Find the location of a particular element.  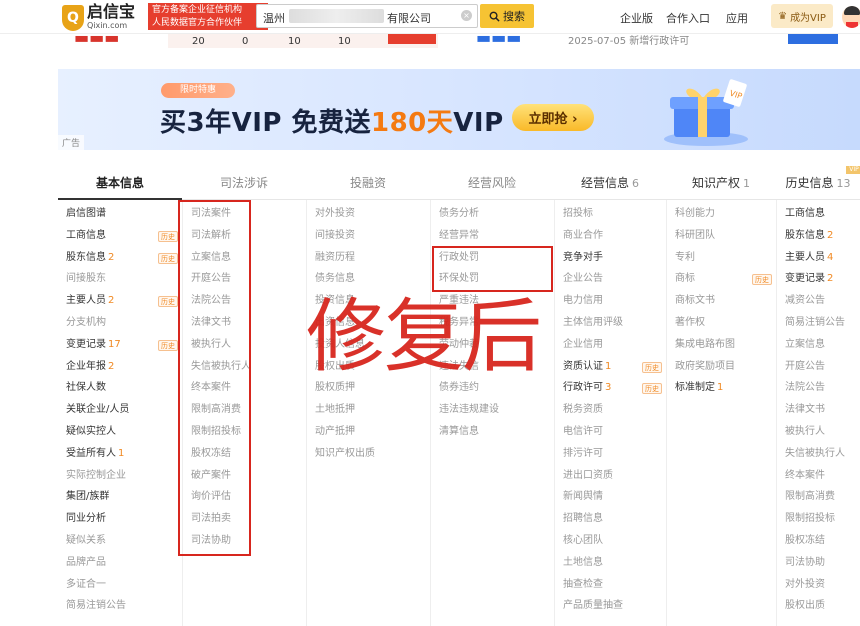

module-link: 资质认证 1 历史 is located at coordinates (610, 367).